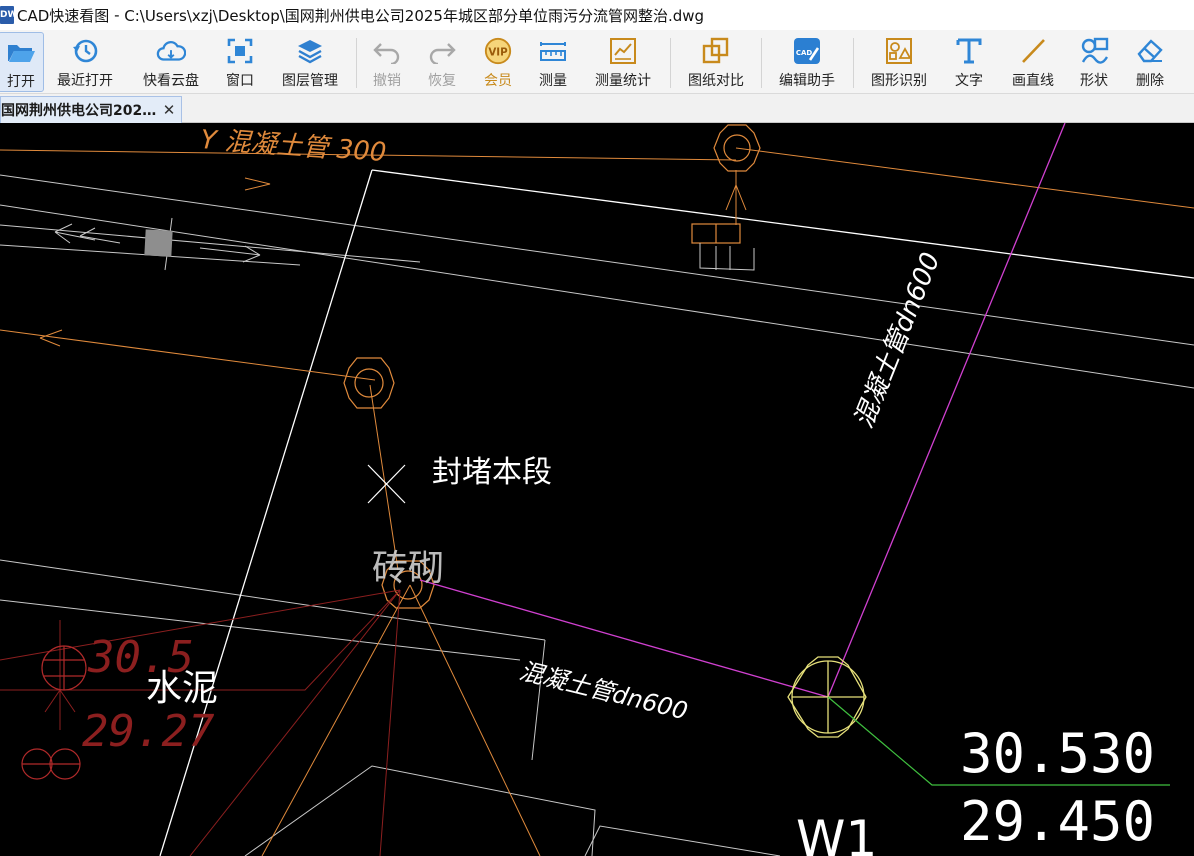 The image size is (1194, 856). I want to click on folder-open-icon, so click(21, 52).